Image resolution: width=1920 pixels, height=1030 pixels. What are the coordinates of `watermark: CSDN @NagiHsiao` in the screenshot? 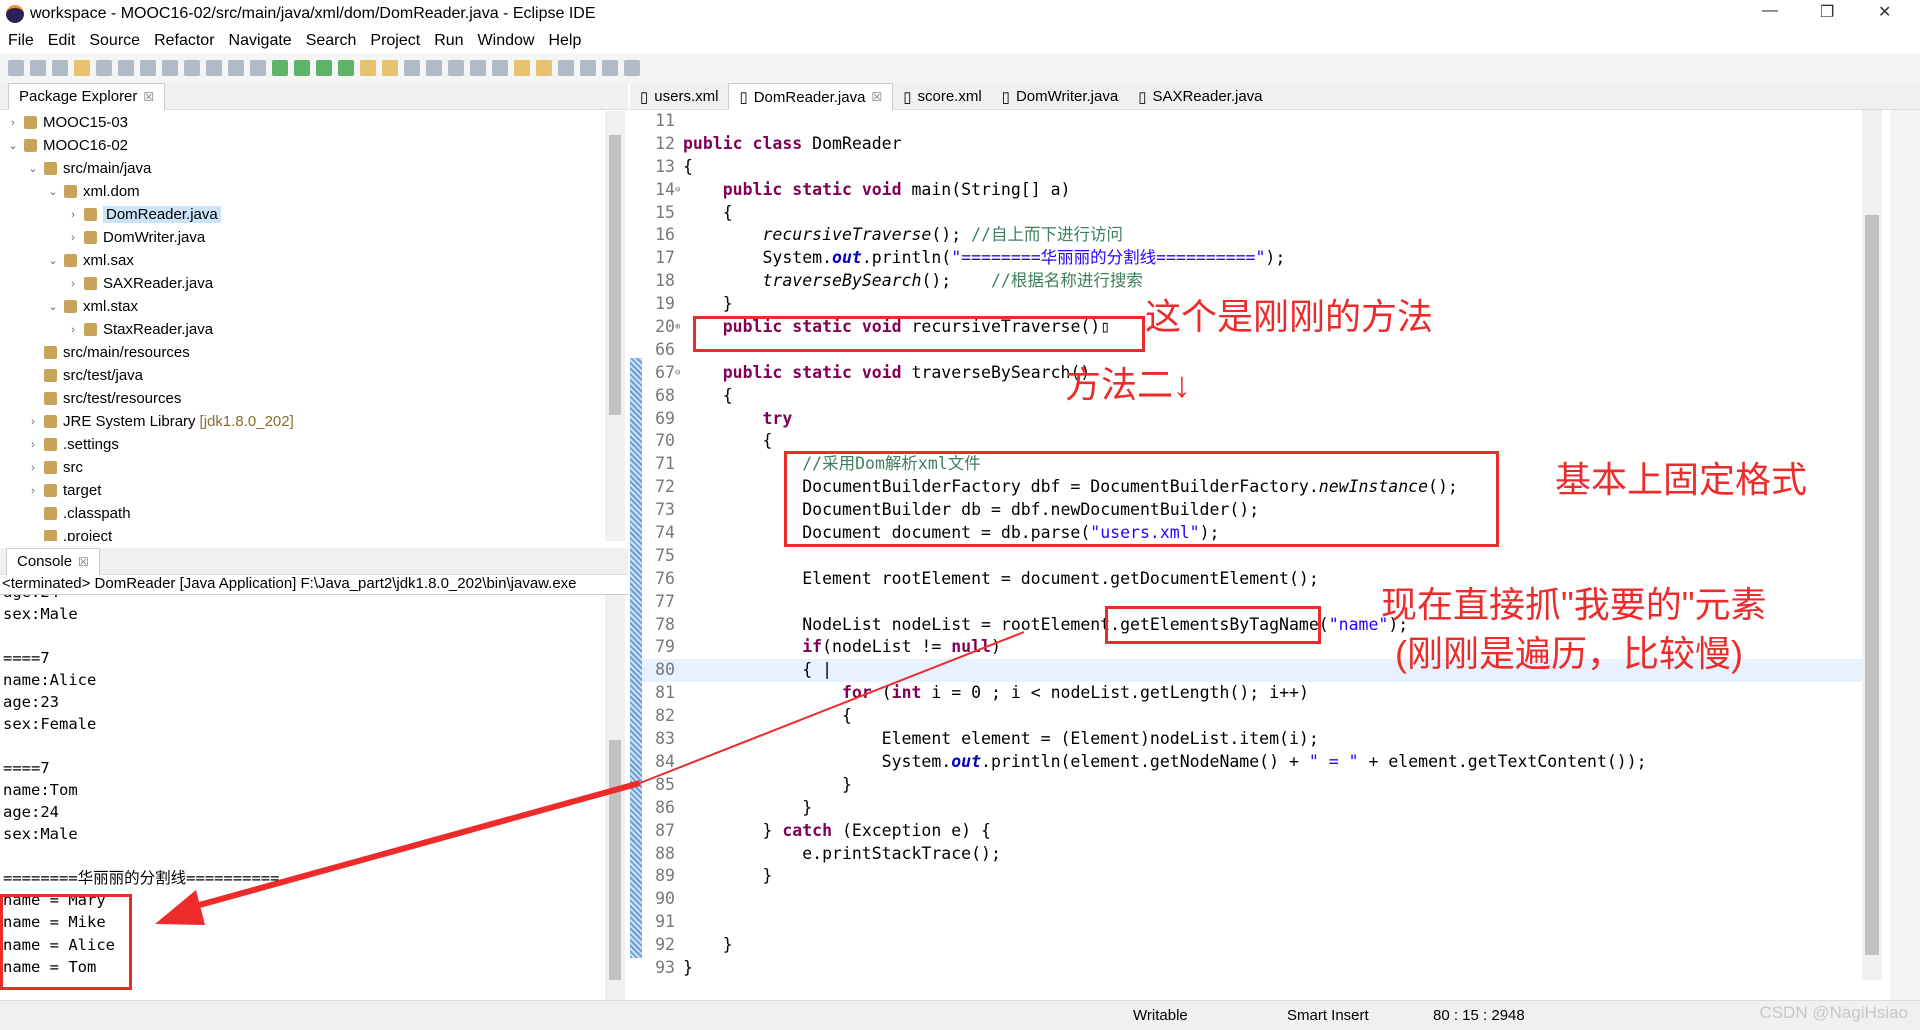 It's located at (1833, 1012).